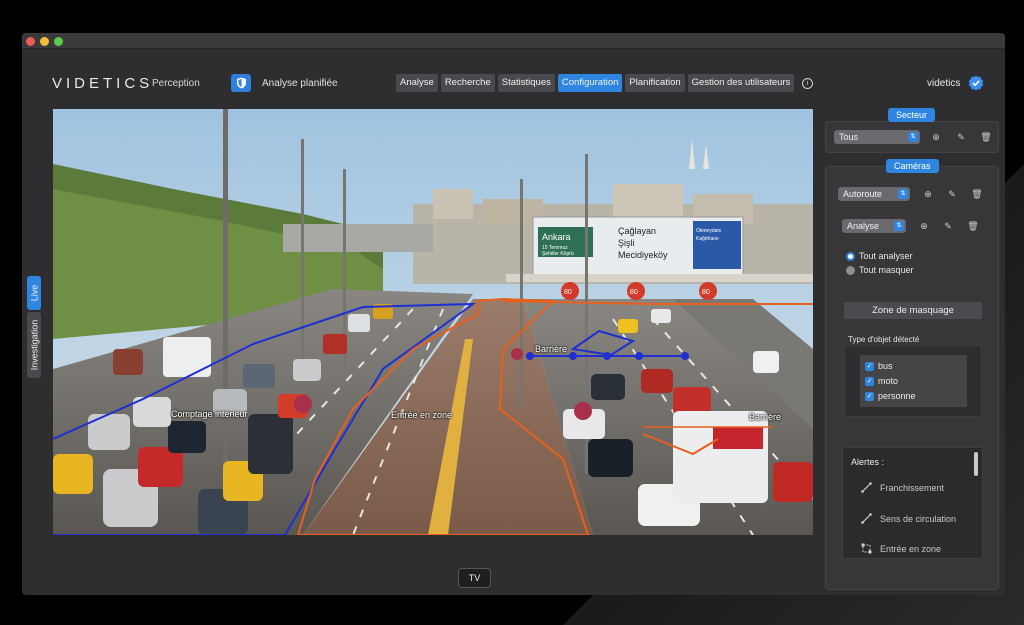 The height and width of the screenshot is (625, 1024). Describe the element at coordinates (300, 83) in the screenshot. I see `scheduled-analysis-label: Analyse planifiée` at that location.